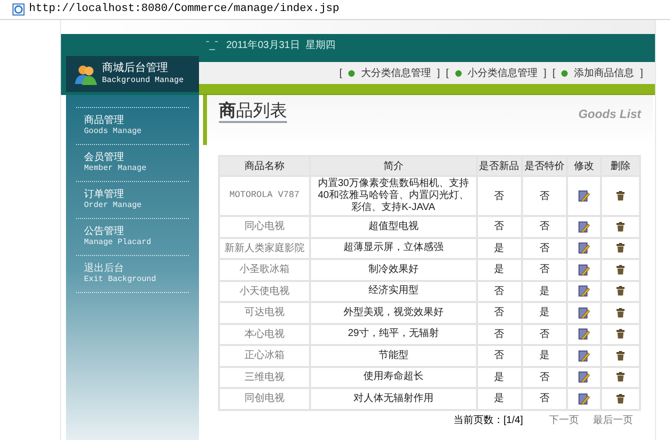  I want to click on page-indicator: 当前页数：[1/4], so click(488, 421).